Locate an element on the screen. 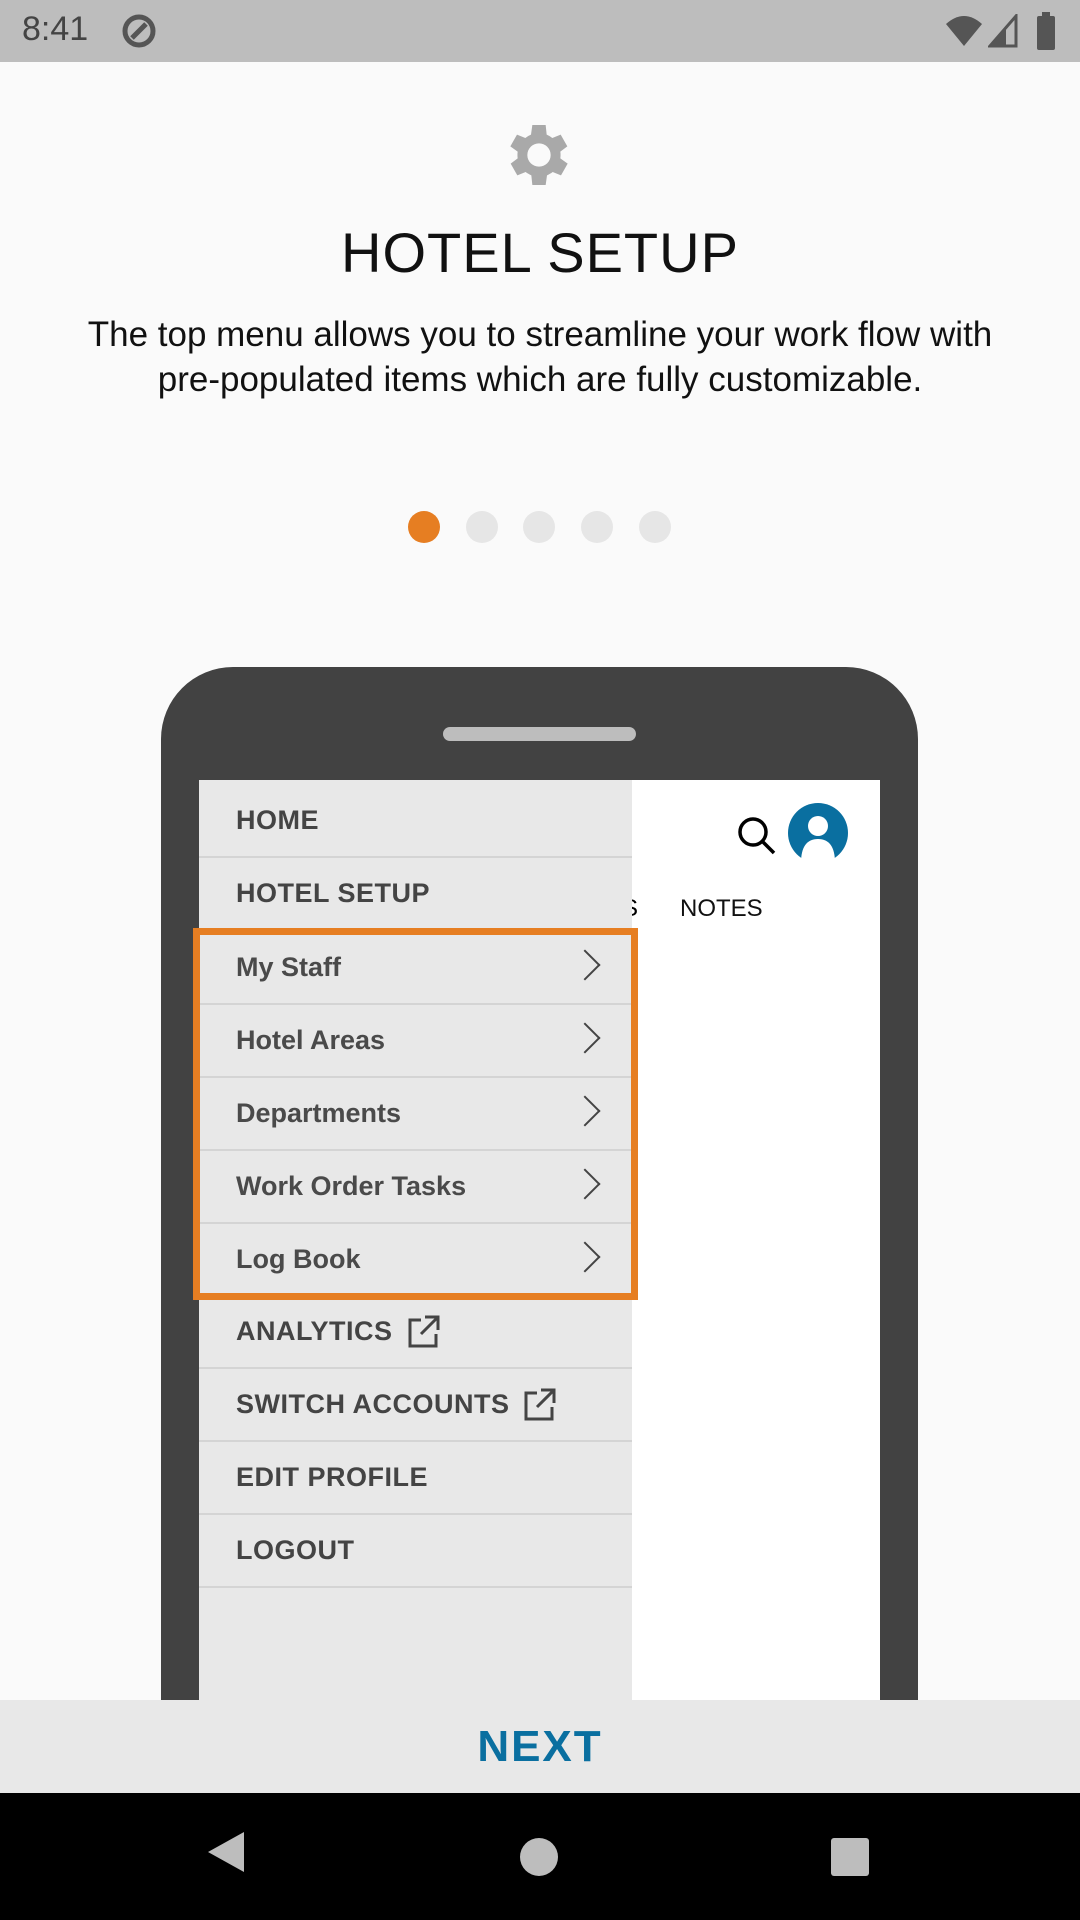 Image resolution: width=1080 pixels, height=1920 pixels. tab-notes: NOTES is located at coordinates (721, 908).